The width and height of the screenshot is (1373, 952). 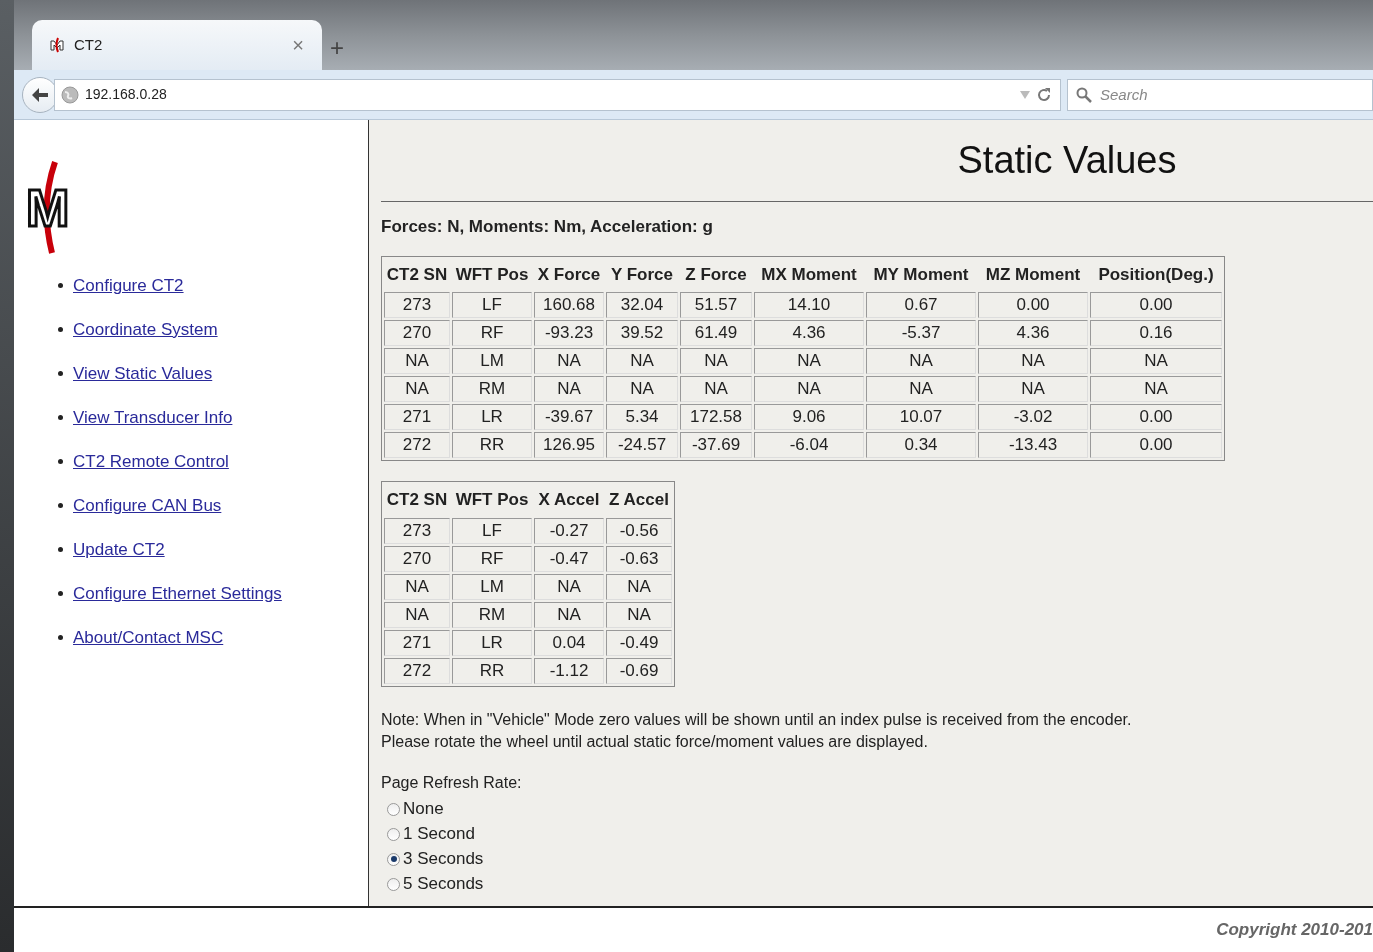 I want to click on table-cell: -1.12, so click(x=569, y=670).